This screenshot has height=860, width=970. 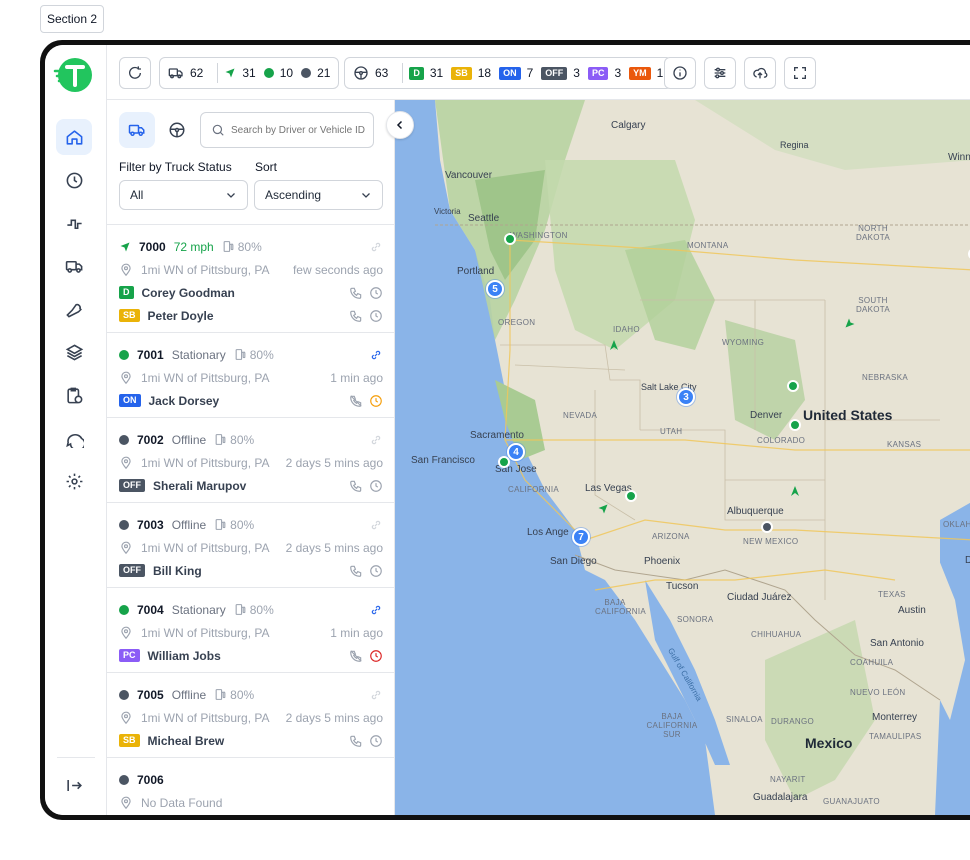 What do you see at coordinates (800, 73) in the screenshot?
I see `fullscreen-button` at bounding box center [800, 73].